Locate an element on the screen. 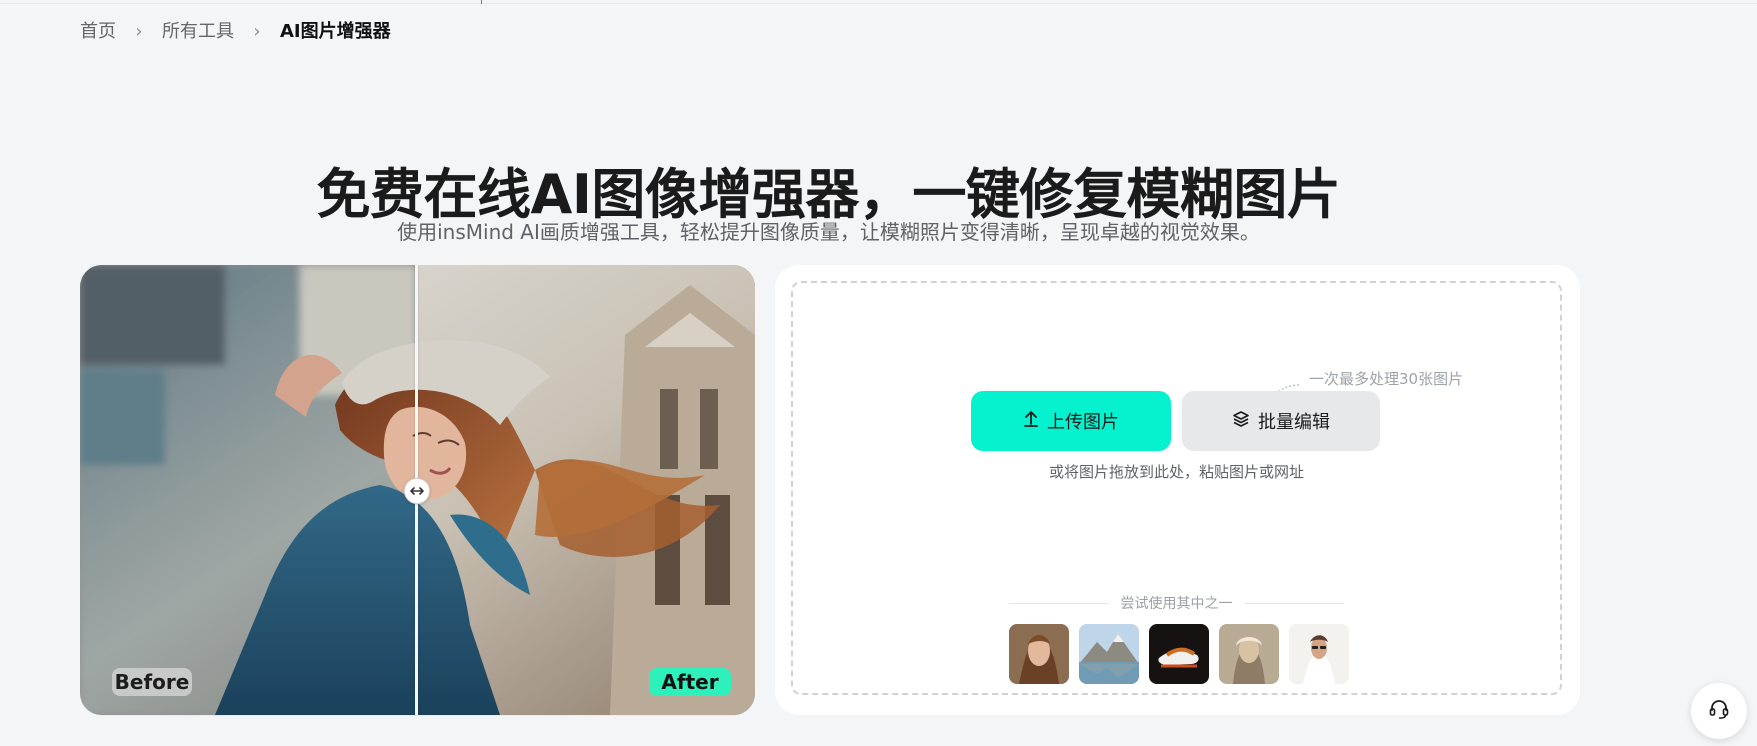  left-divider is located at coordinates (1059, 603).